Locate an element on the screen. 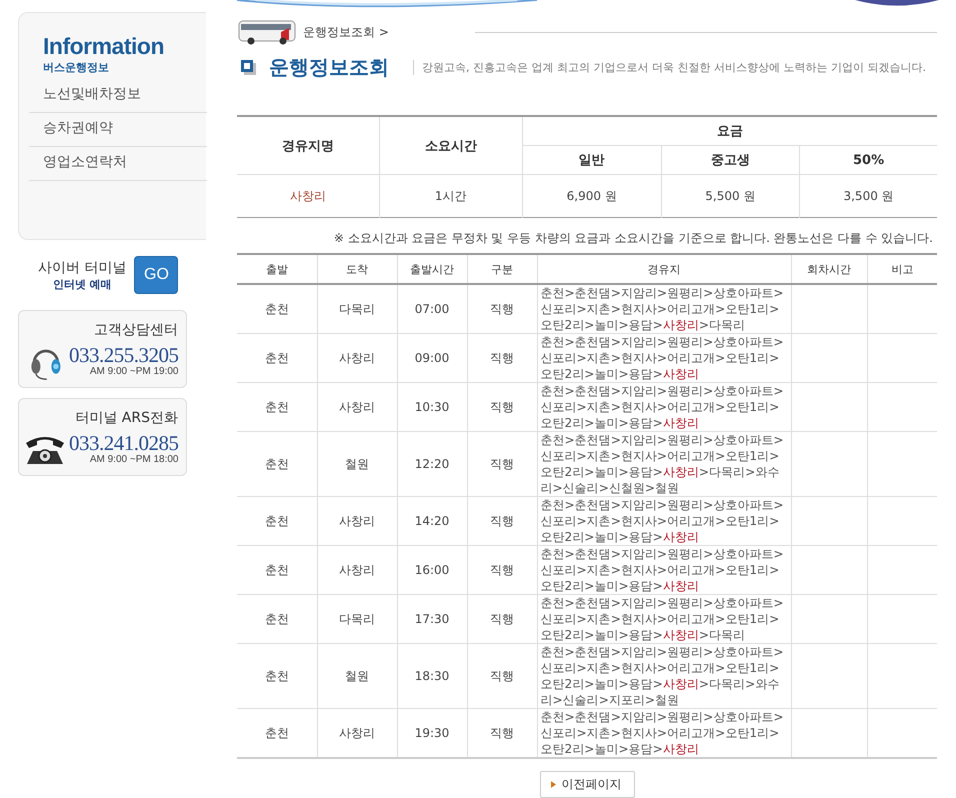 This screenshot has width=956, height=798. tagline: 강원고속, 진흥고속은 업계 최고의 기업으로서 더욱 친절한 서비스향상에 노력하는 기업이 되겠습니다. is located at coordinates (669, 67).